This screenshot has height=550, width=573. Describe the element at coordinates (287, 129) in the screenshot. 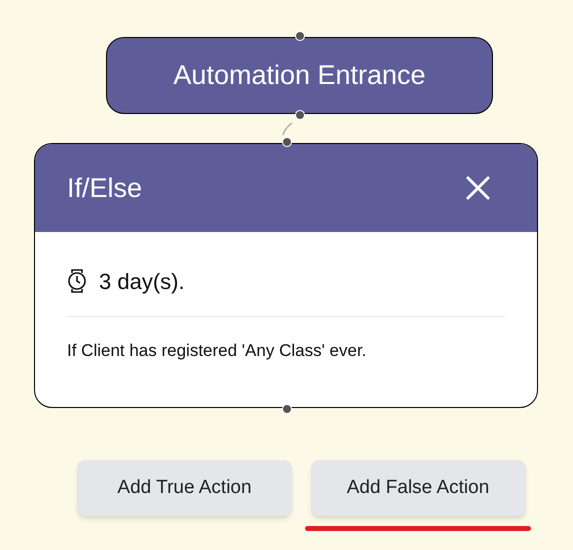

I see `connector-line` at that location.